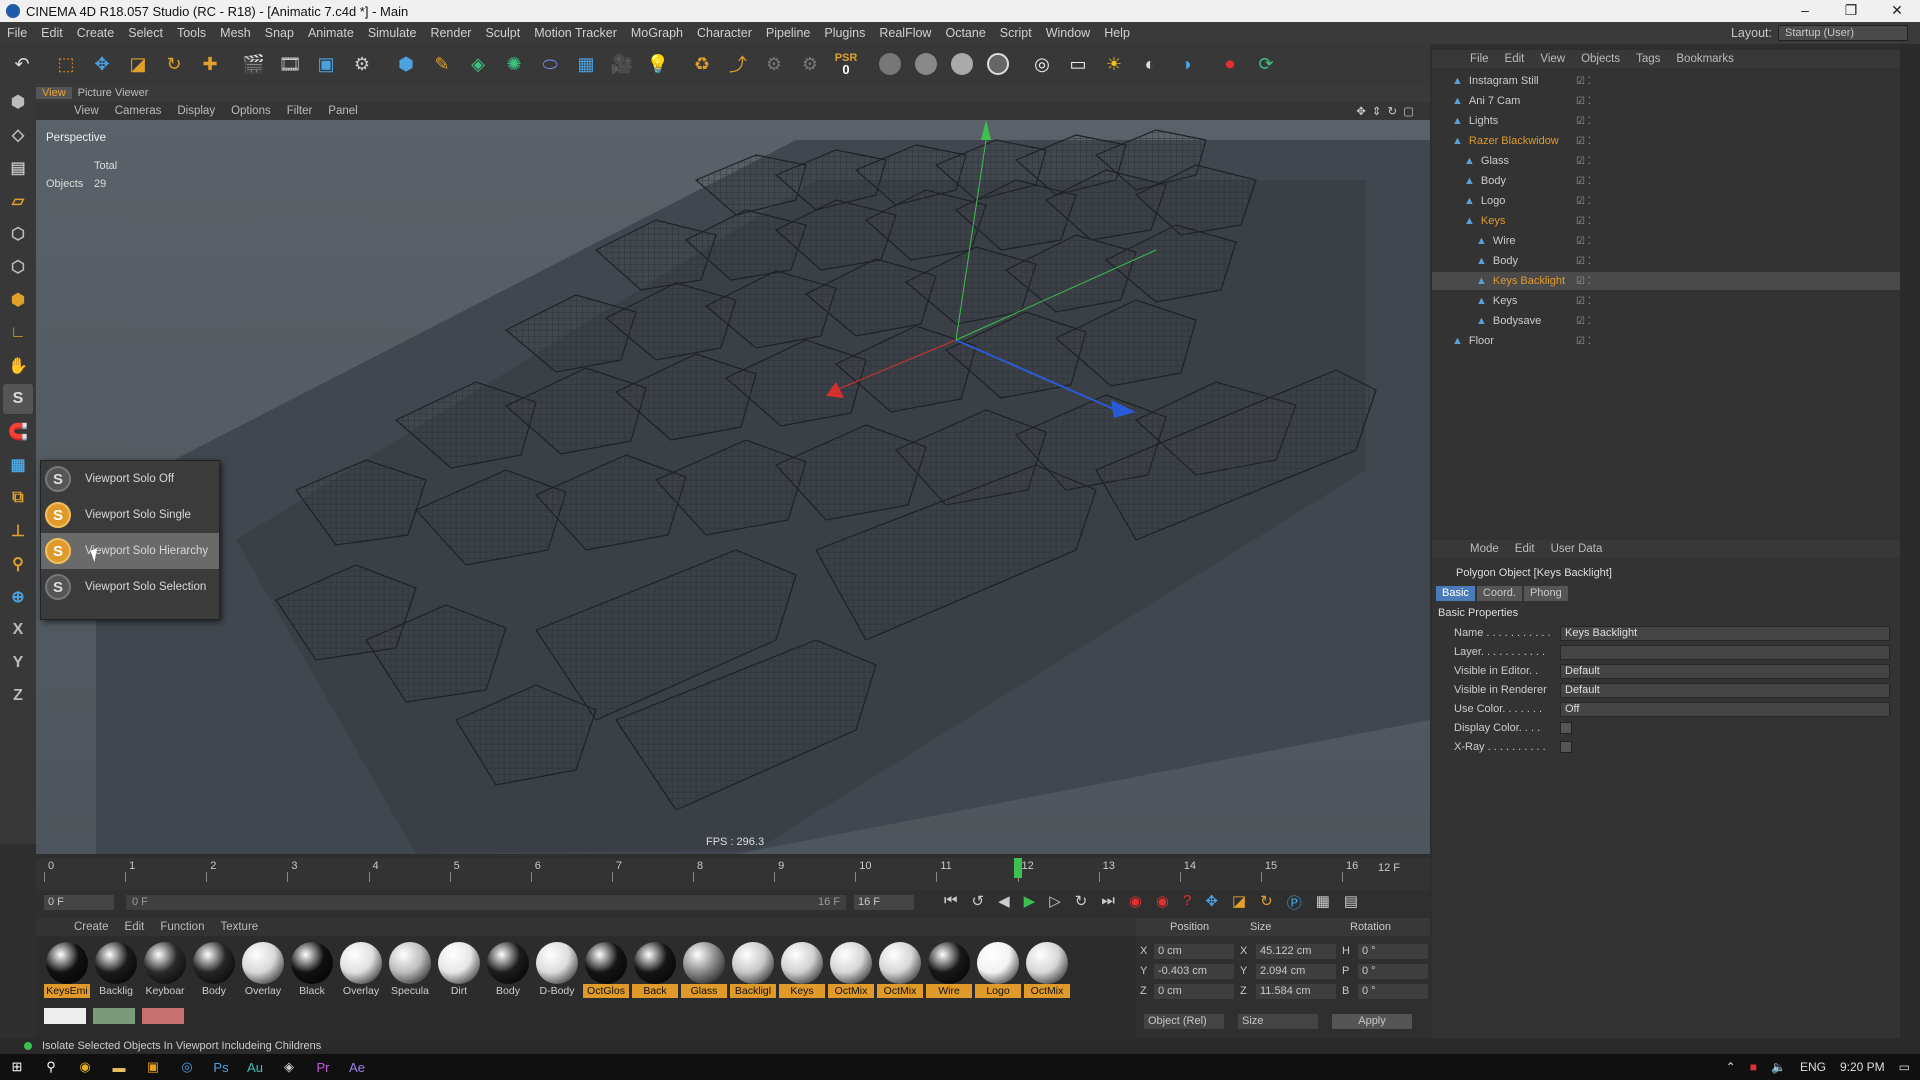 The image size is (1920, 1080). What do you see at coordinates (18, 432) in the screenshot?
I see `enable-snap-icon: 🧲` at bounding box center [18, 432].